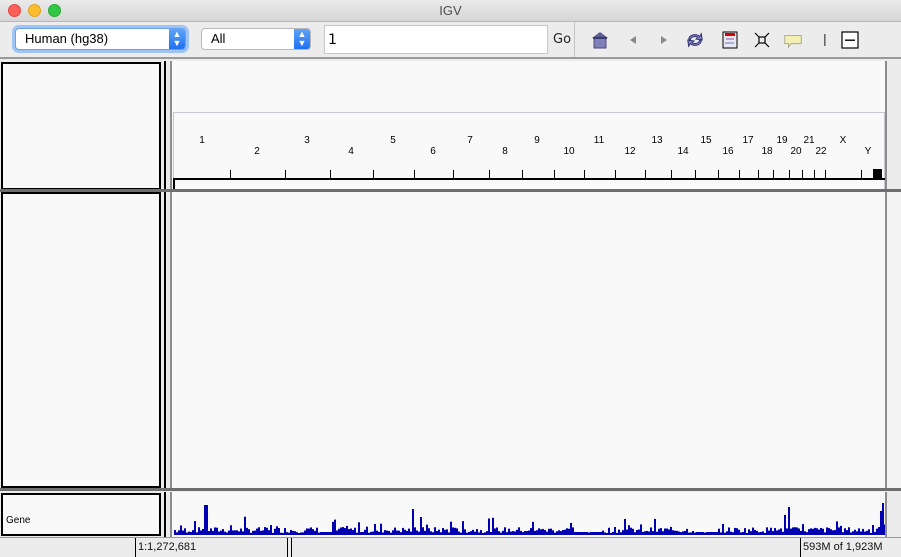  Describe the element at coordinates (393, 140) in the screenshot. I see `chromosome-label-5: 5` at that location.